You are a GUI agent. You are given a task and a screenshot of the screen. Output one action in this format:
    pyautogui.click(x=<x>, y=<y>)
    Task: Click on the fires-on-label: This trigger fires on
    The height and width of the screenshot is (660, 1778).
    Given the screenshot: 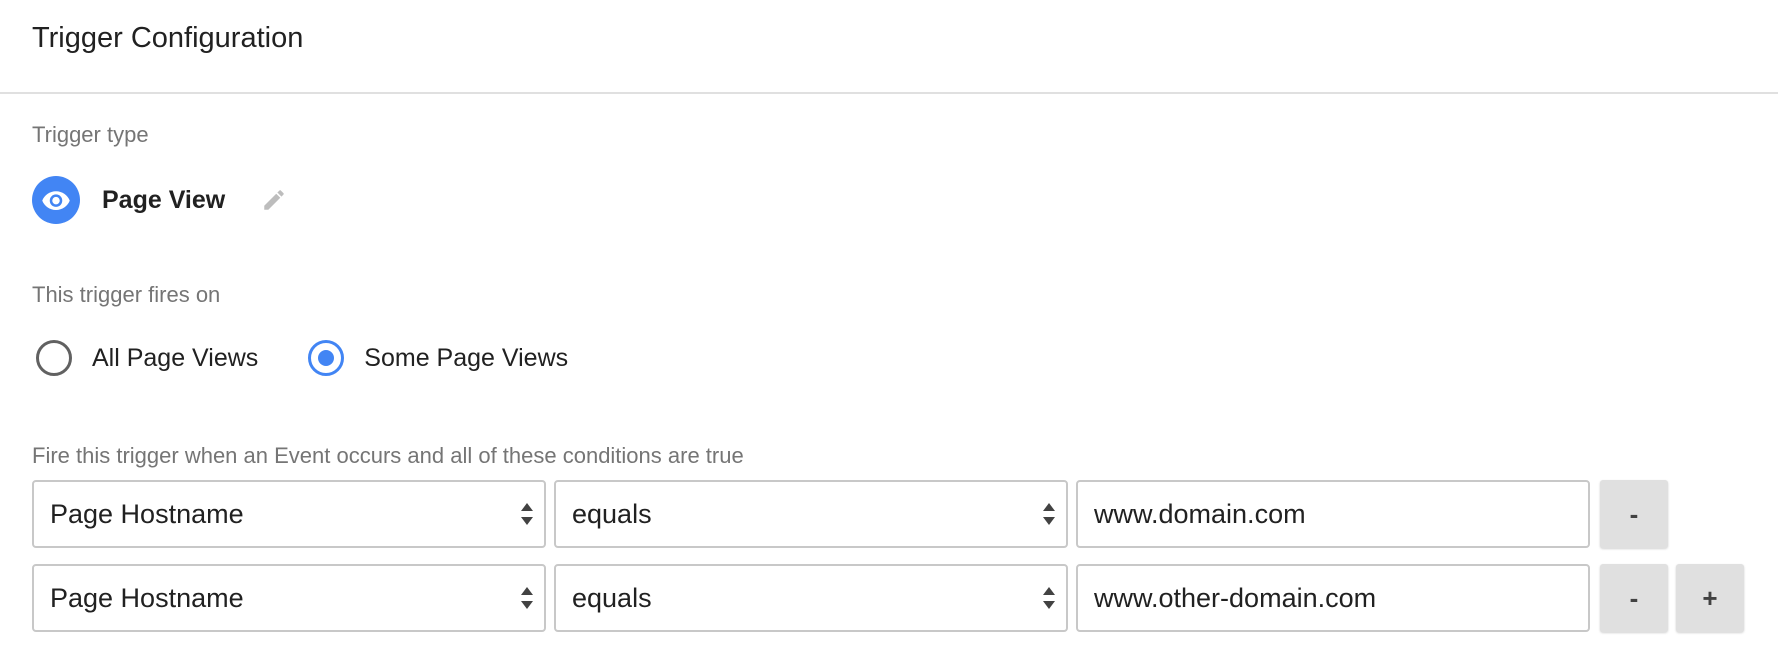 What is the action you would take?
    pyautogui.click(x=126, y=294)
    